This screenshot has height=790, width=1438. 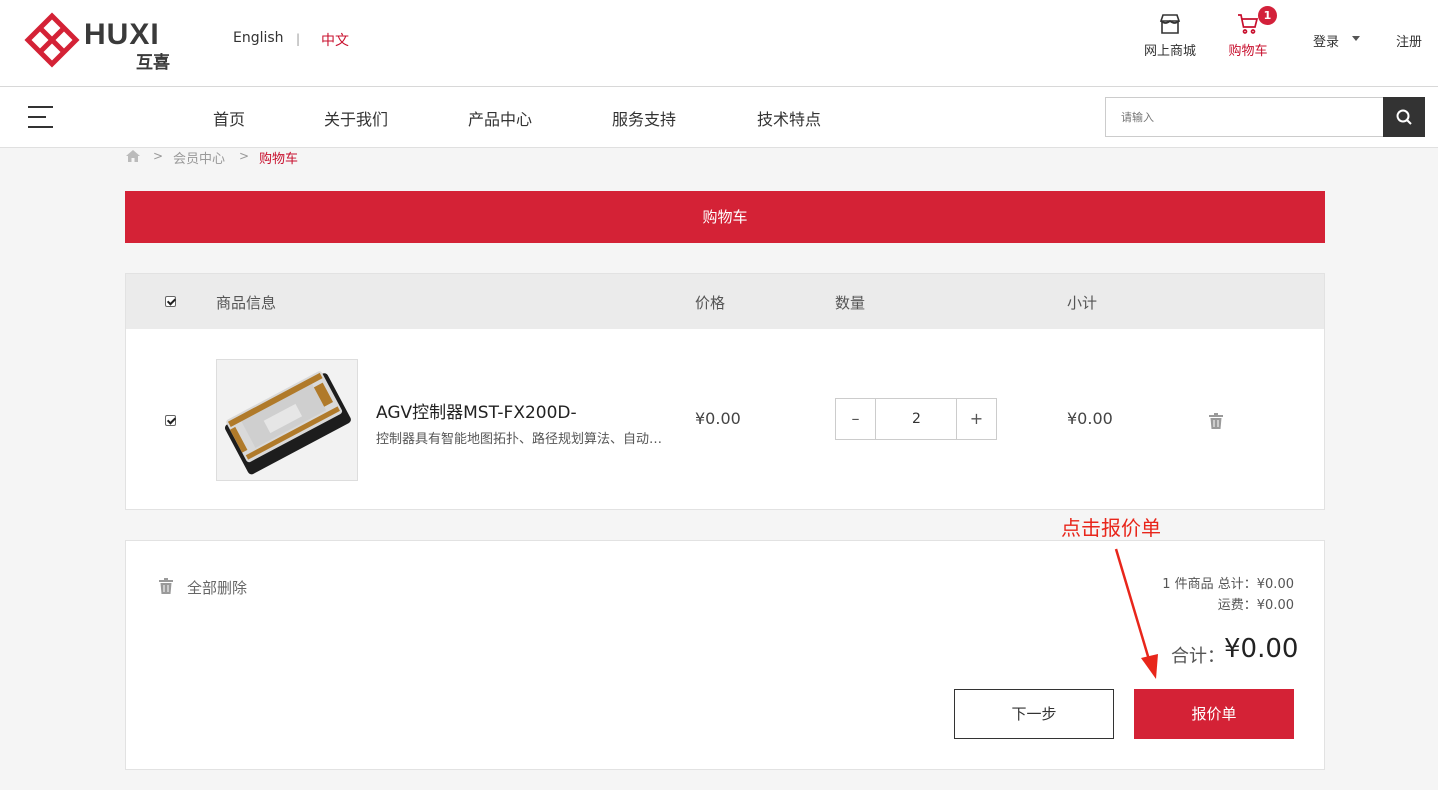 I want to click on header-product-info: 商品信息, so click(x=246, y=303).